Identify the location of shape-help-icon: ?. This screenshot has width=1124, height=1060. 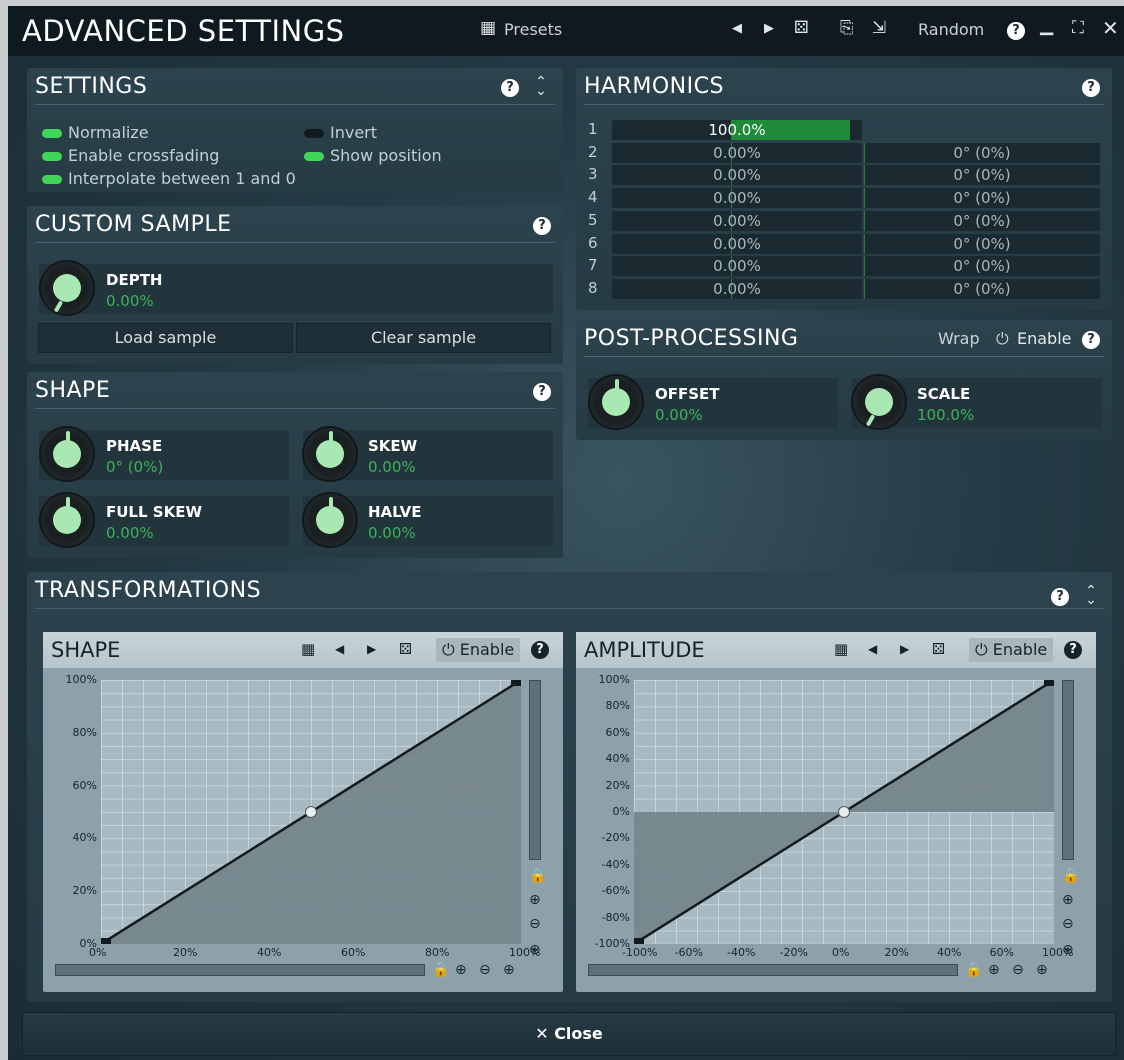
(542, 392).